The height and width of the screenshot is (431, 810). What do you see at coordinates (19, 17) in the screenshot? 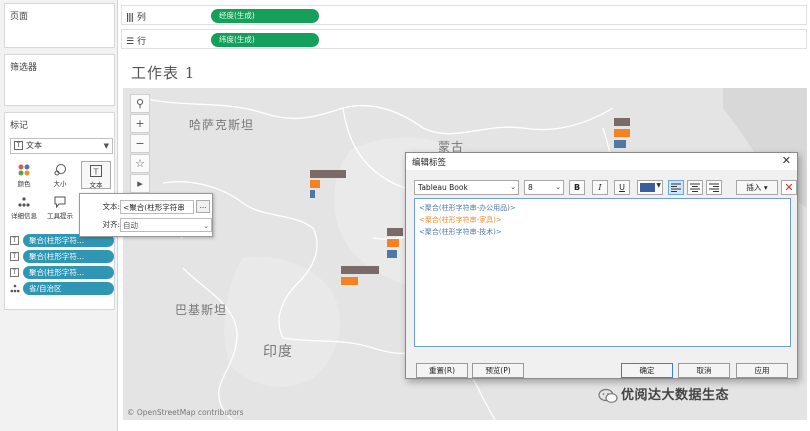
I see `pages-title: 页面` at bounding box center [19, 17].